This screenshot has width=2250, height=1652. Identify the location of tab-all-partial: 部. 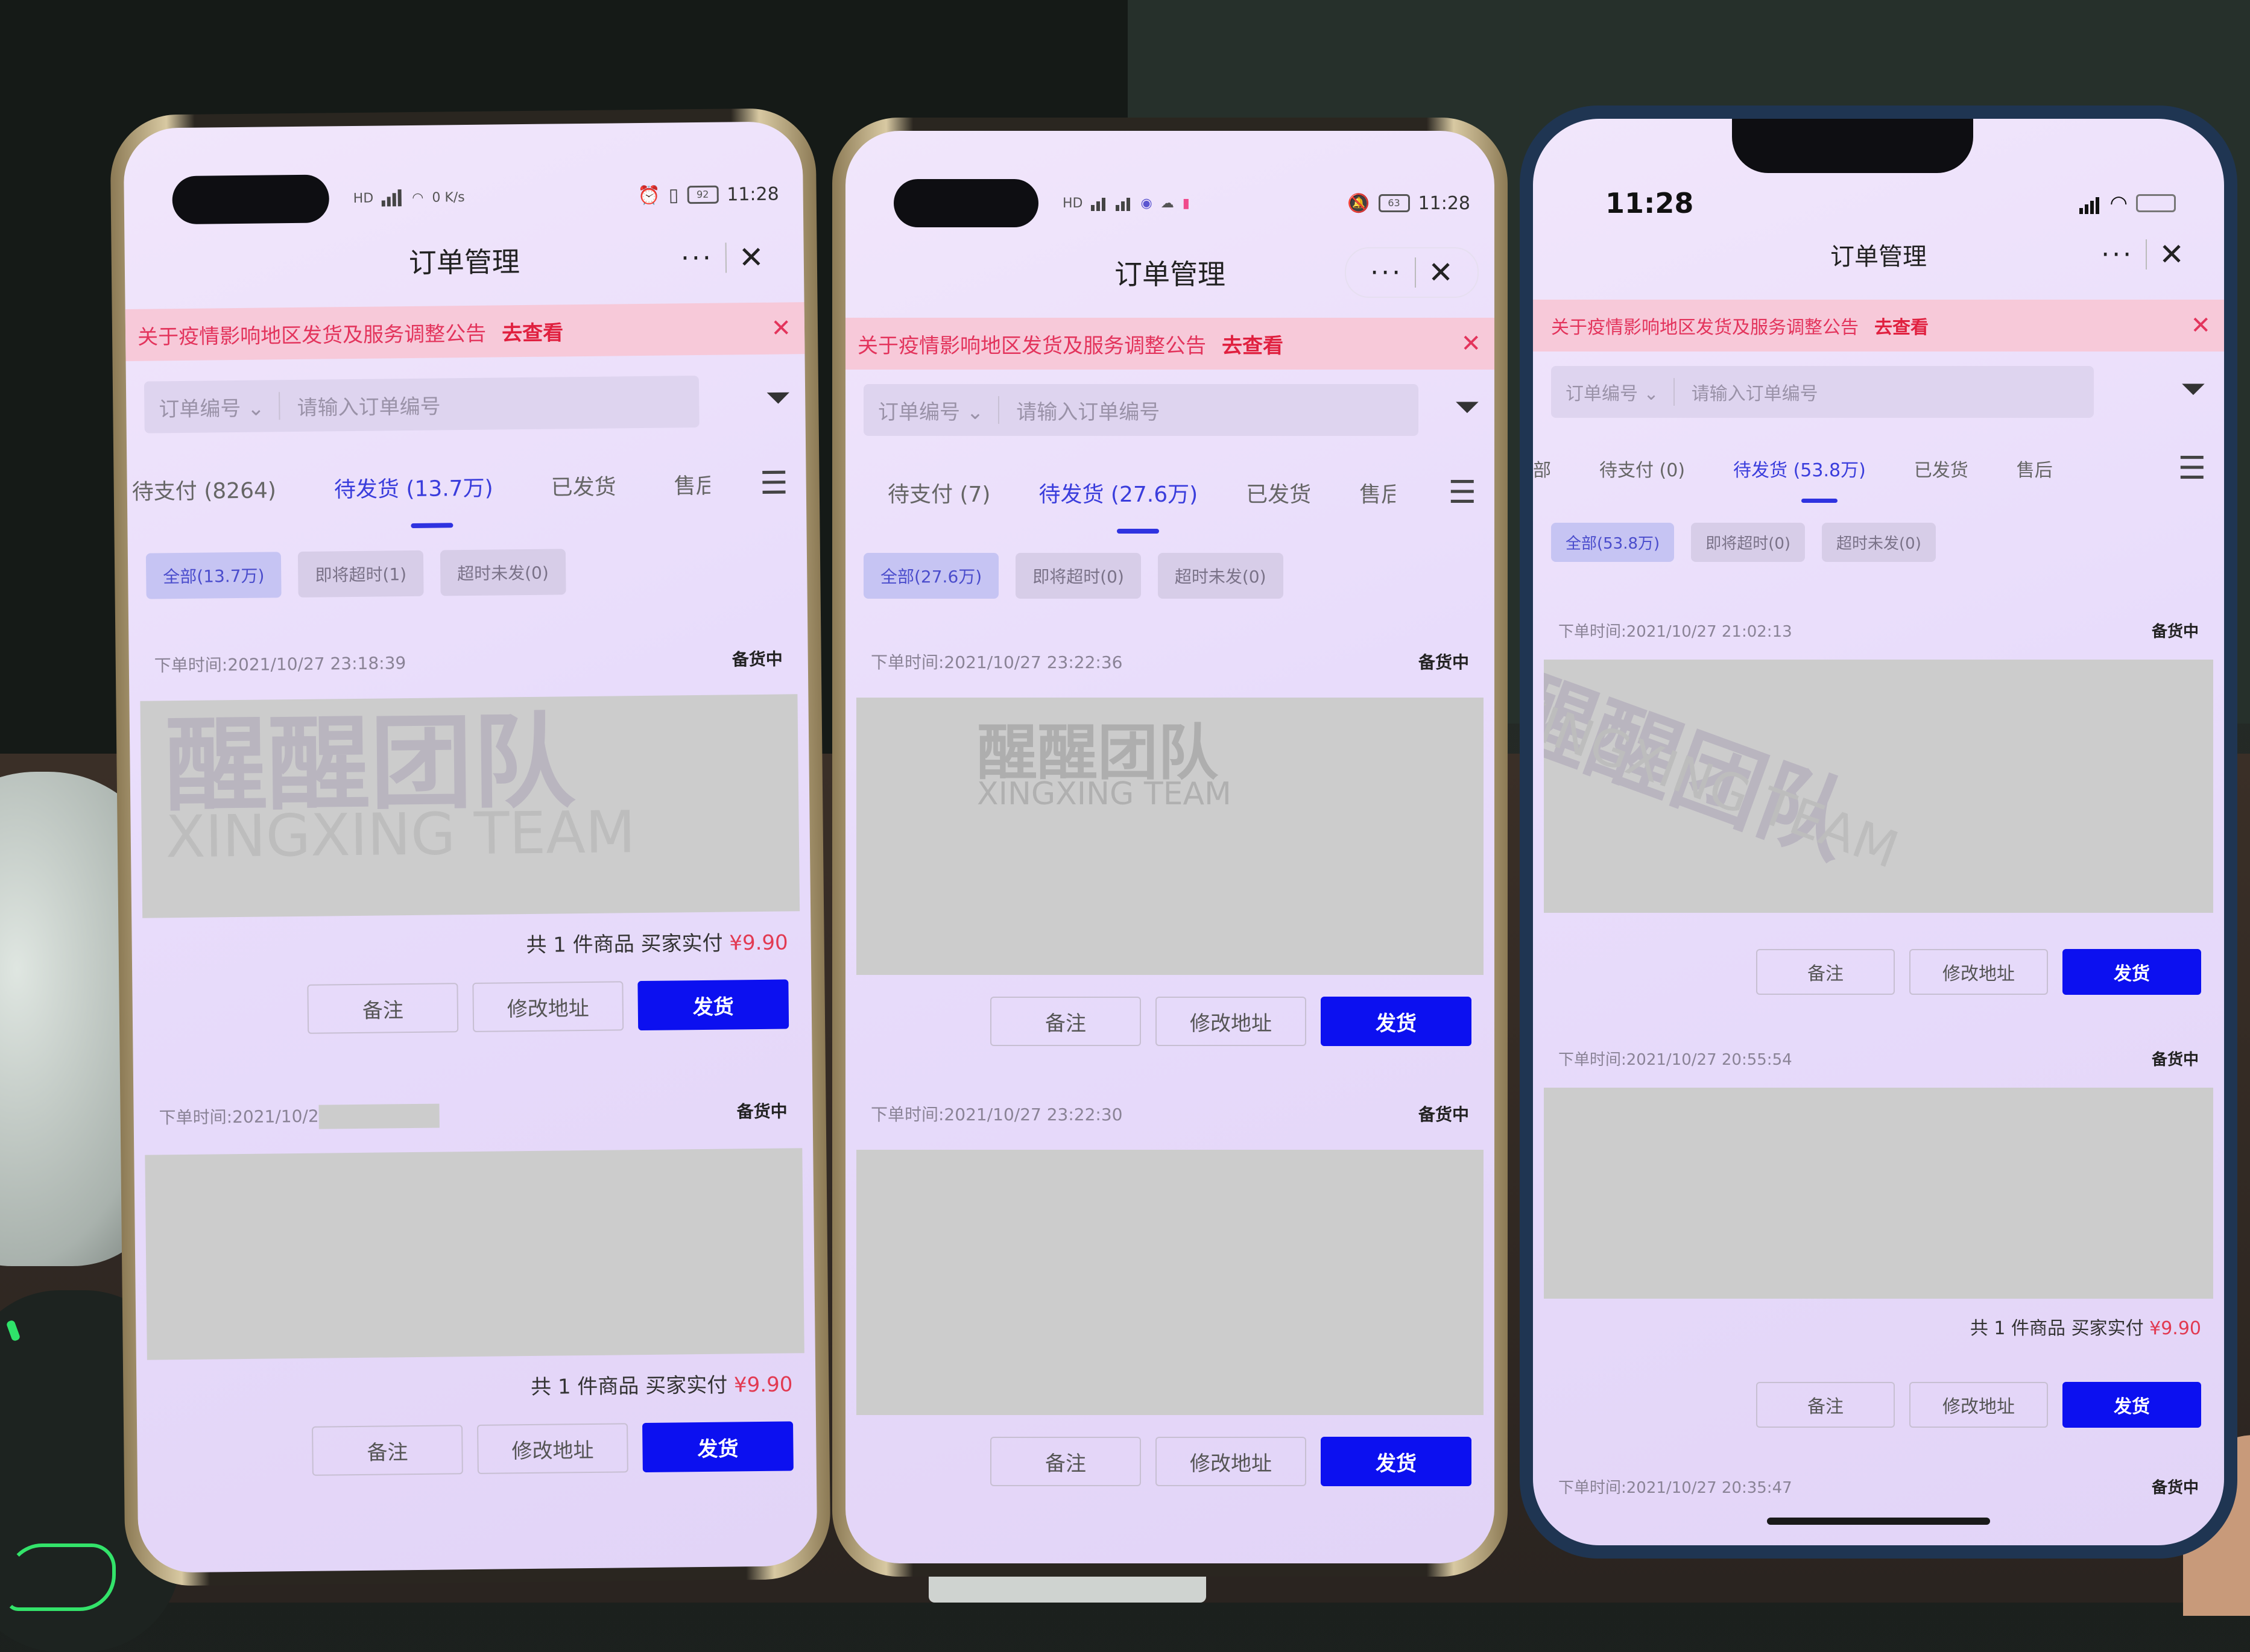
(1542, 468).